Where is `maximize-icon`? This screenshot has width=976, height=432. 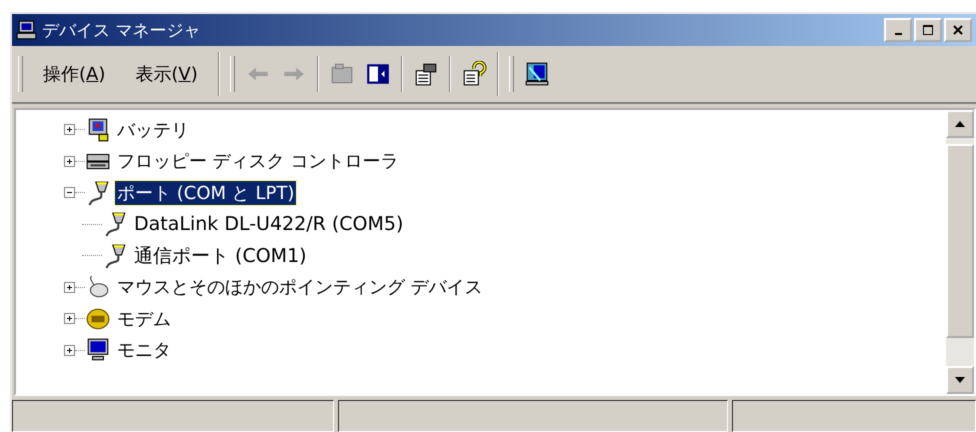 maximize-icon is located at coordinates (928, 30).